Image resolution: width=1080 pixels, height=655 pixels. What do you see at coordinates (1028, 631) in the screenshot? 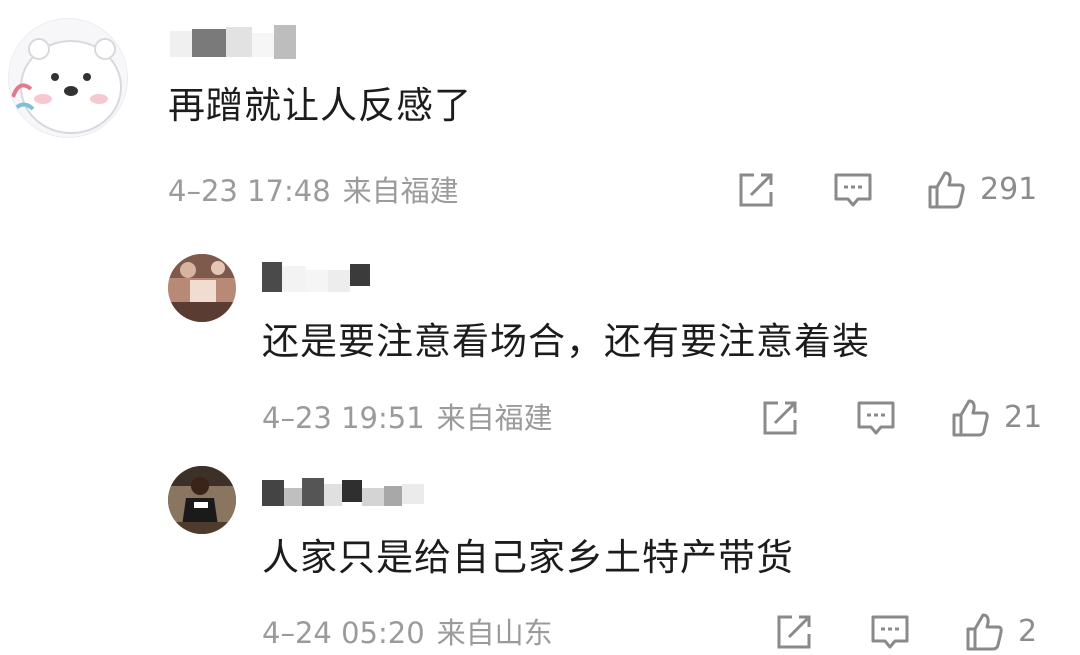
I see `like-count: 2` at bounding box center [1028, 631].